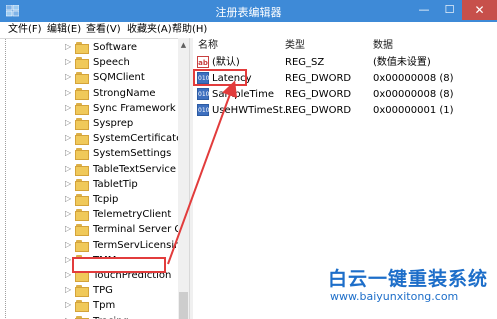 This screenshot has height=319, width=497. Describe the element at coordinates (305, 62) in the screenshot. I see `value-type: REG_SZ` at that location.